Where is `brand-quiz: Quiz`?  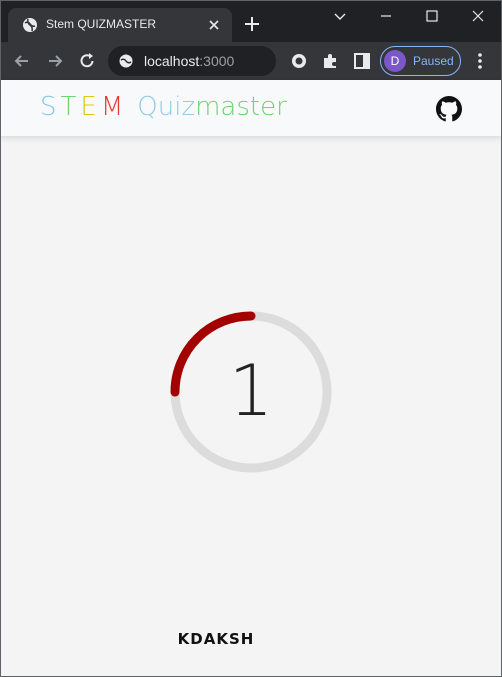 brand-quiz: Quiz is located at coordinates (166, 107).